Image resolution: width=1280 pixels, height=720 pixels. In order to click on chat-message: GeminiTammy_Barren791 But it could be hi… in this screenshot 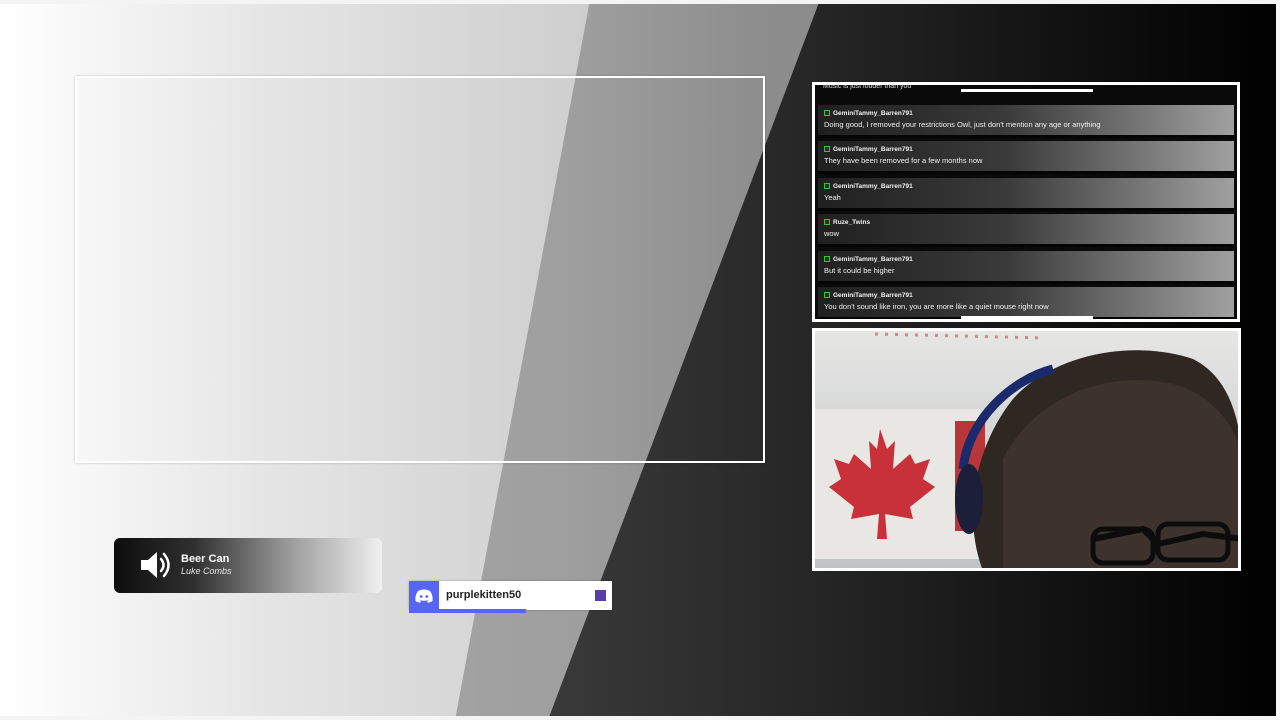, I will do `click(1026, 267)`.